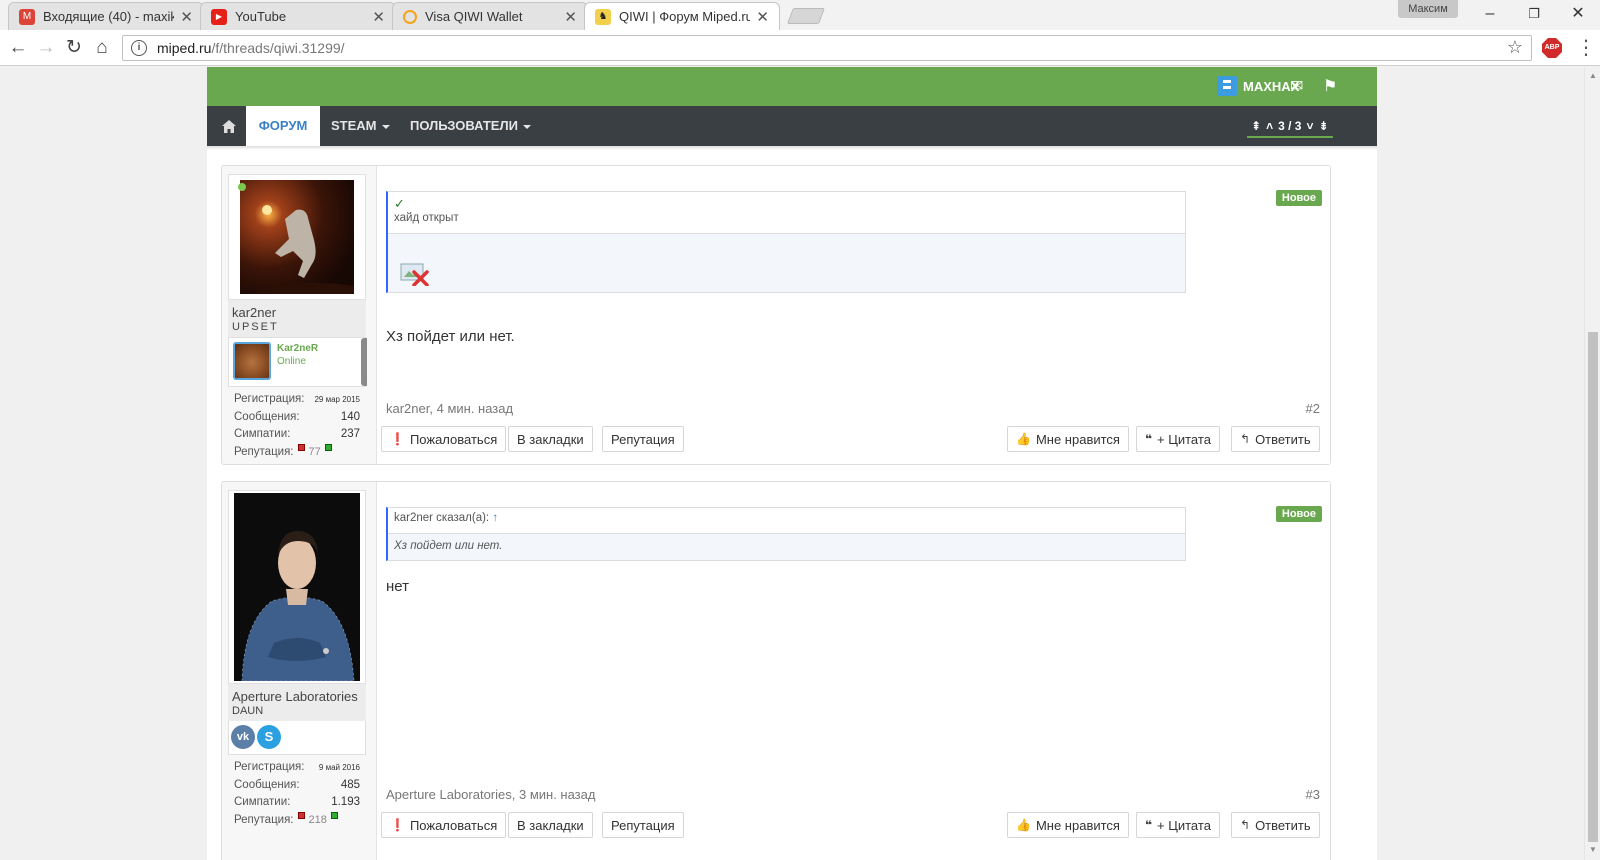 This screenshot has width=1600, height=860. I want to click on vk-icon: vk, so click(243, 737).